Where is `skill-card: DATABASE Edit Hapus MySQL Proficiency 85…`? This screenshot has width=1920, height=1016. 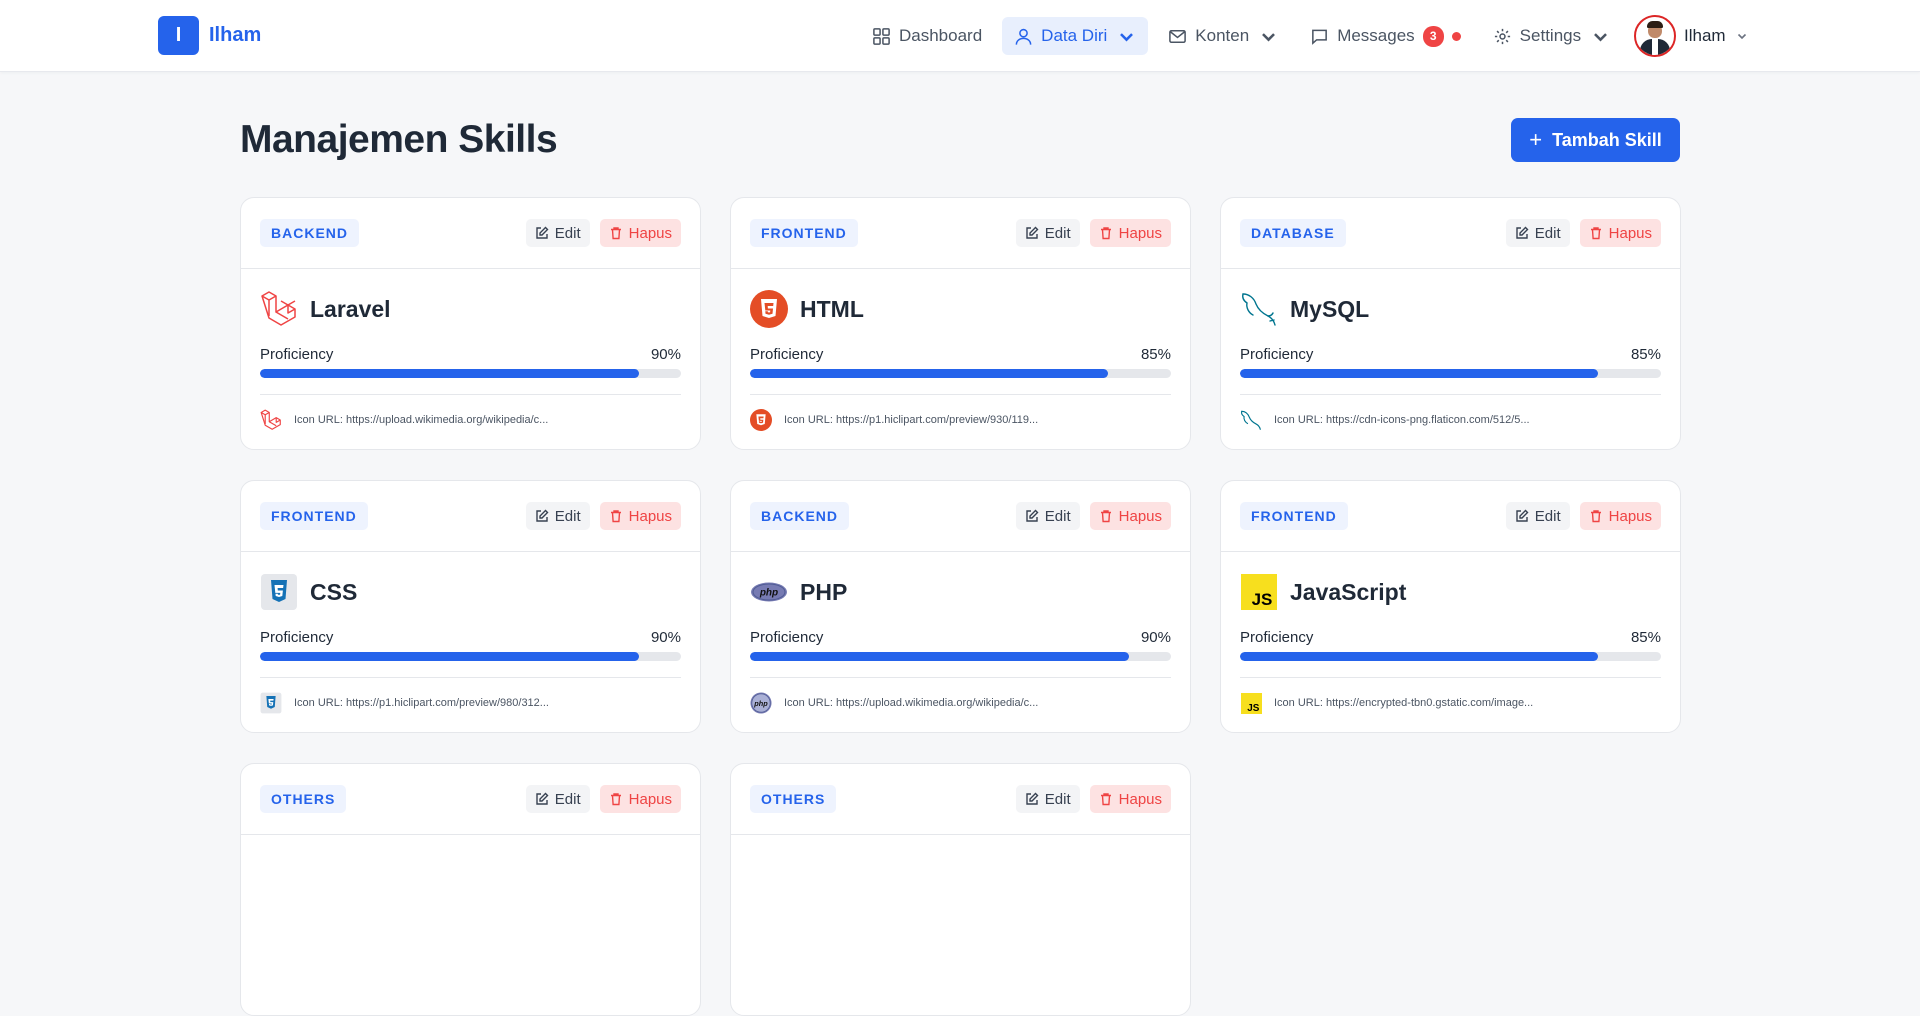
skill-card: DATABASE Edit Hapus MySQL Proficiency 85… is located at coordinates (1450, 323).